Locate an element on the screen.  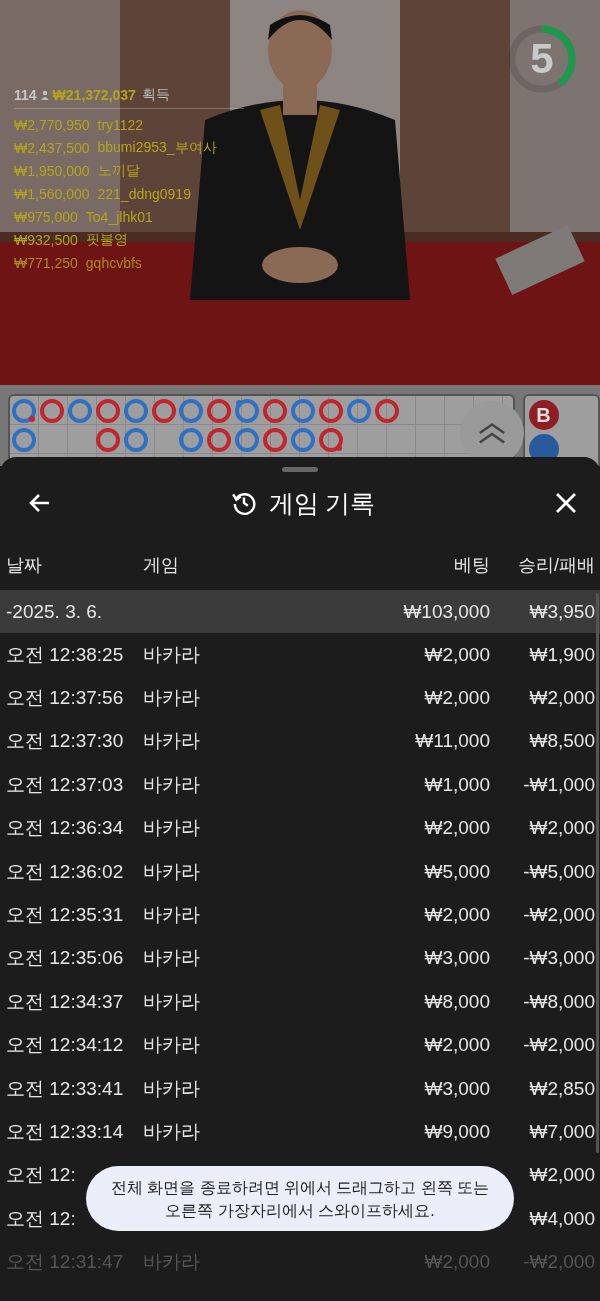
column-header: 승리/패배 is located at coordinates (556, 565).